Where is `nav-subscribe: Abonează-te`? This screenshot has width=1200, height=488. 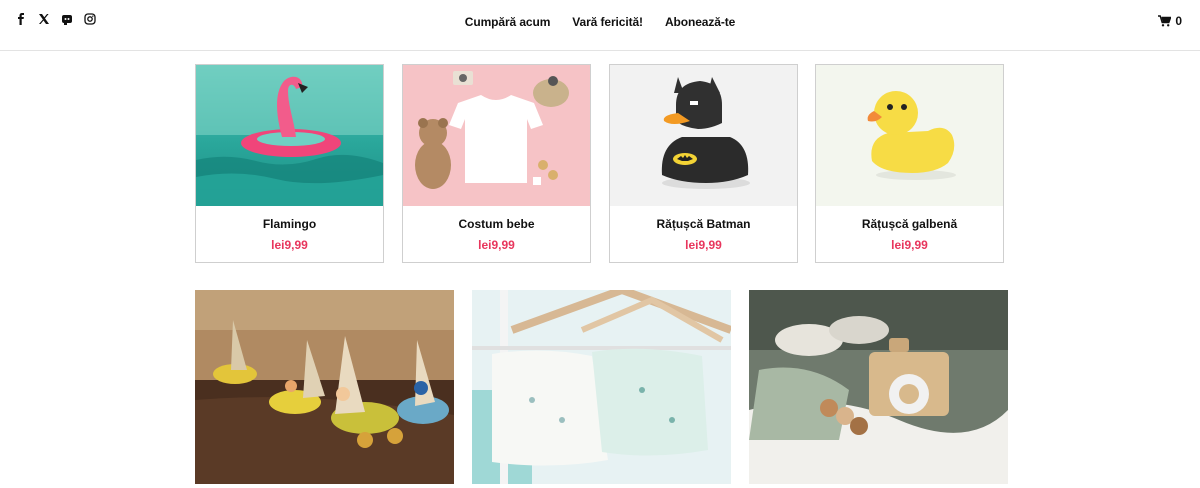 nav-subscribe: Abonează-te is located at coordinates (700, 22).